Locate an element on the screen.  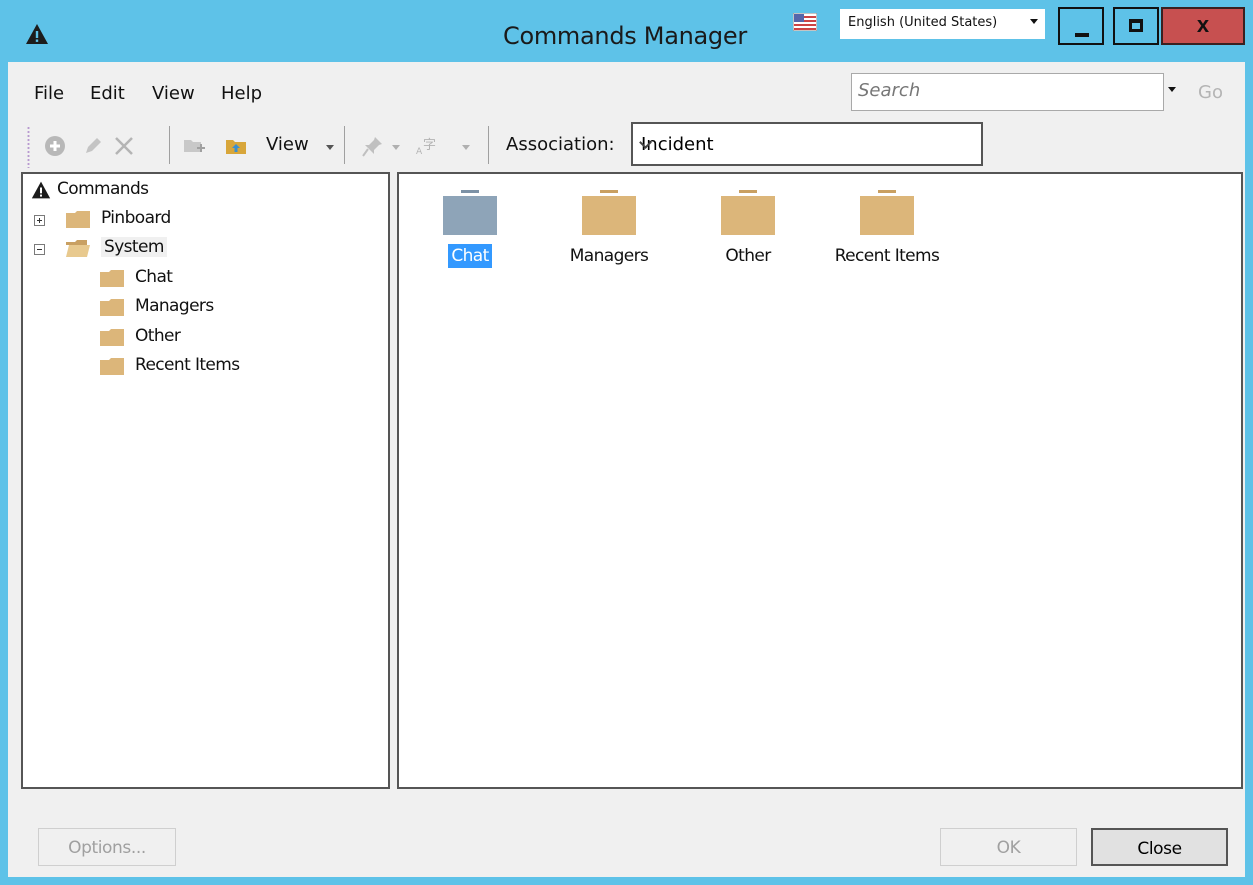
tree-item-label: Pinboard is located at coordinates (136, 218).